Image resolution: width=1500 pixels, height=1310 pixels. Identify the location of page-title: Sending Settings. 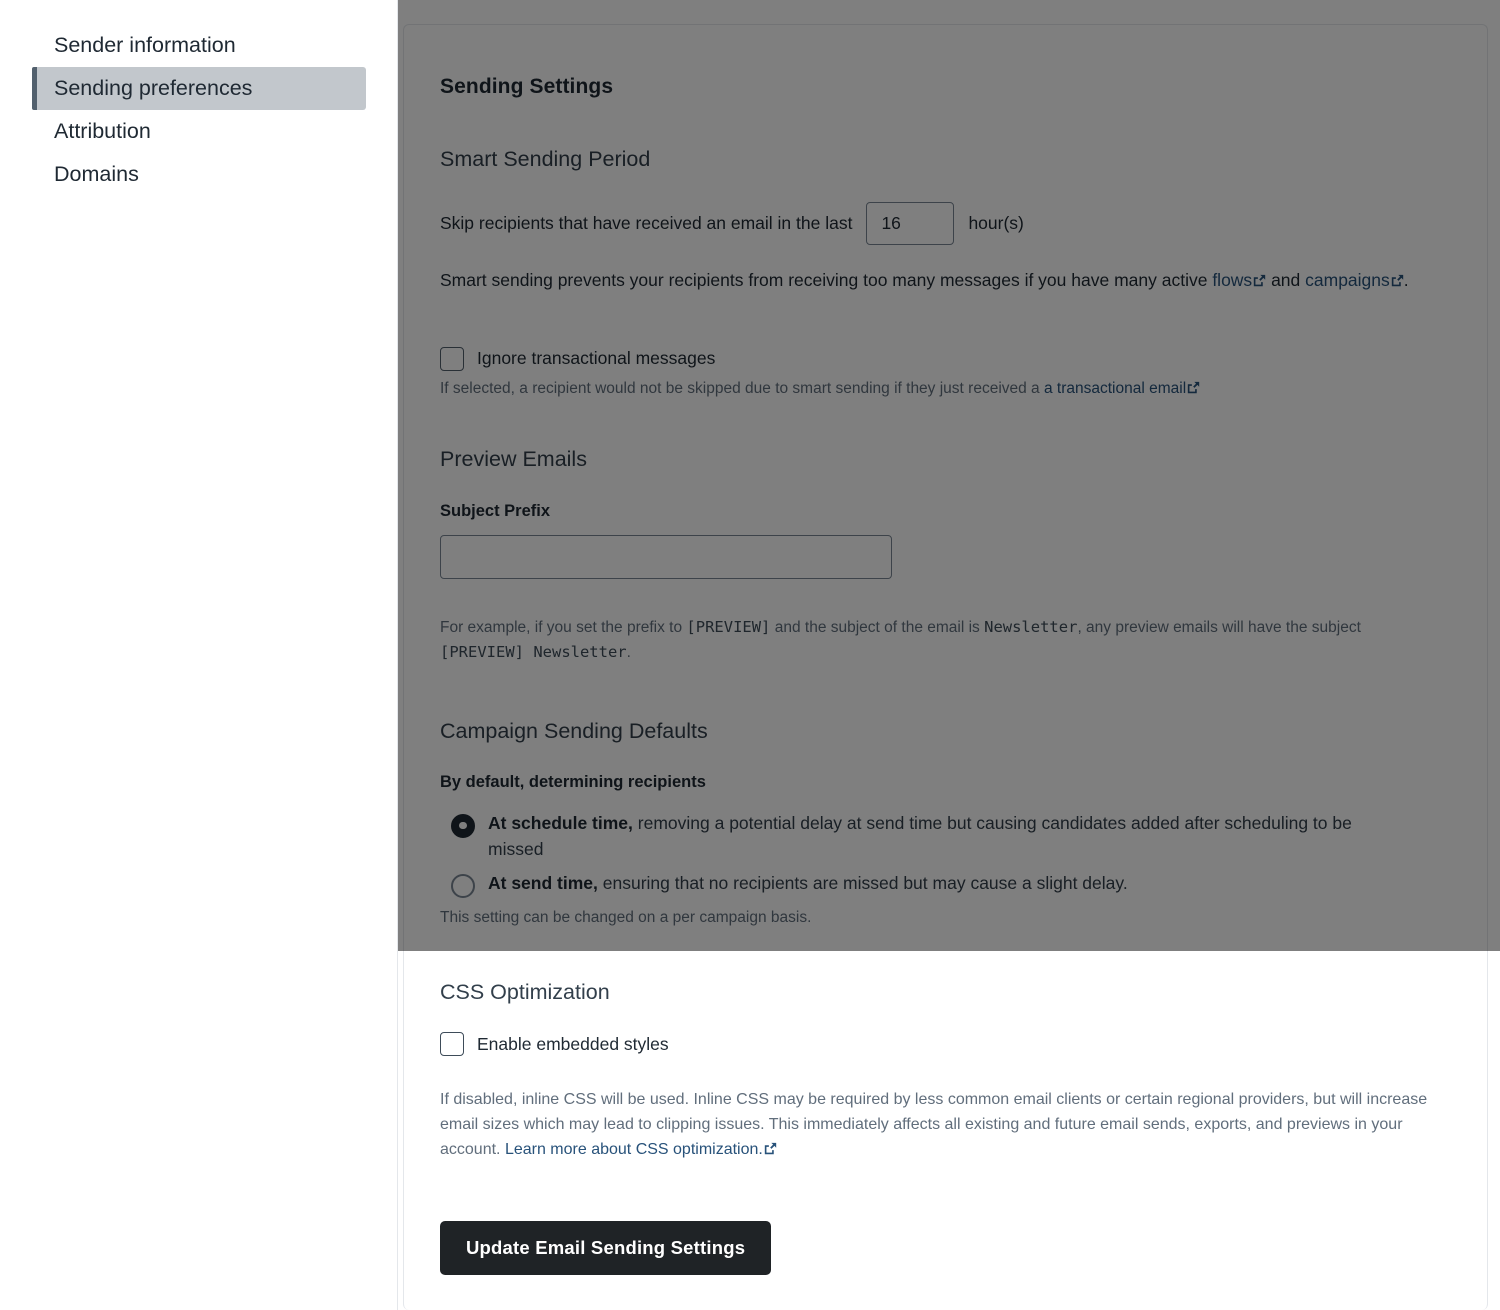
(527, 86).